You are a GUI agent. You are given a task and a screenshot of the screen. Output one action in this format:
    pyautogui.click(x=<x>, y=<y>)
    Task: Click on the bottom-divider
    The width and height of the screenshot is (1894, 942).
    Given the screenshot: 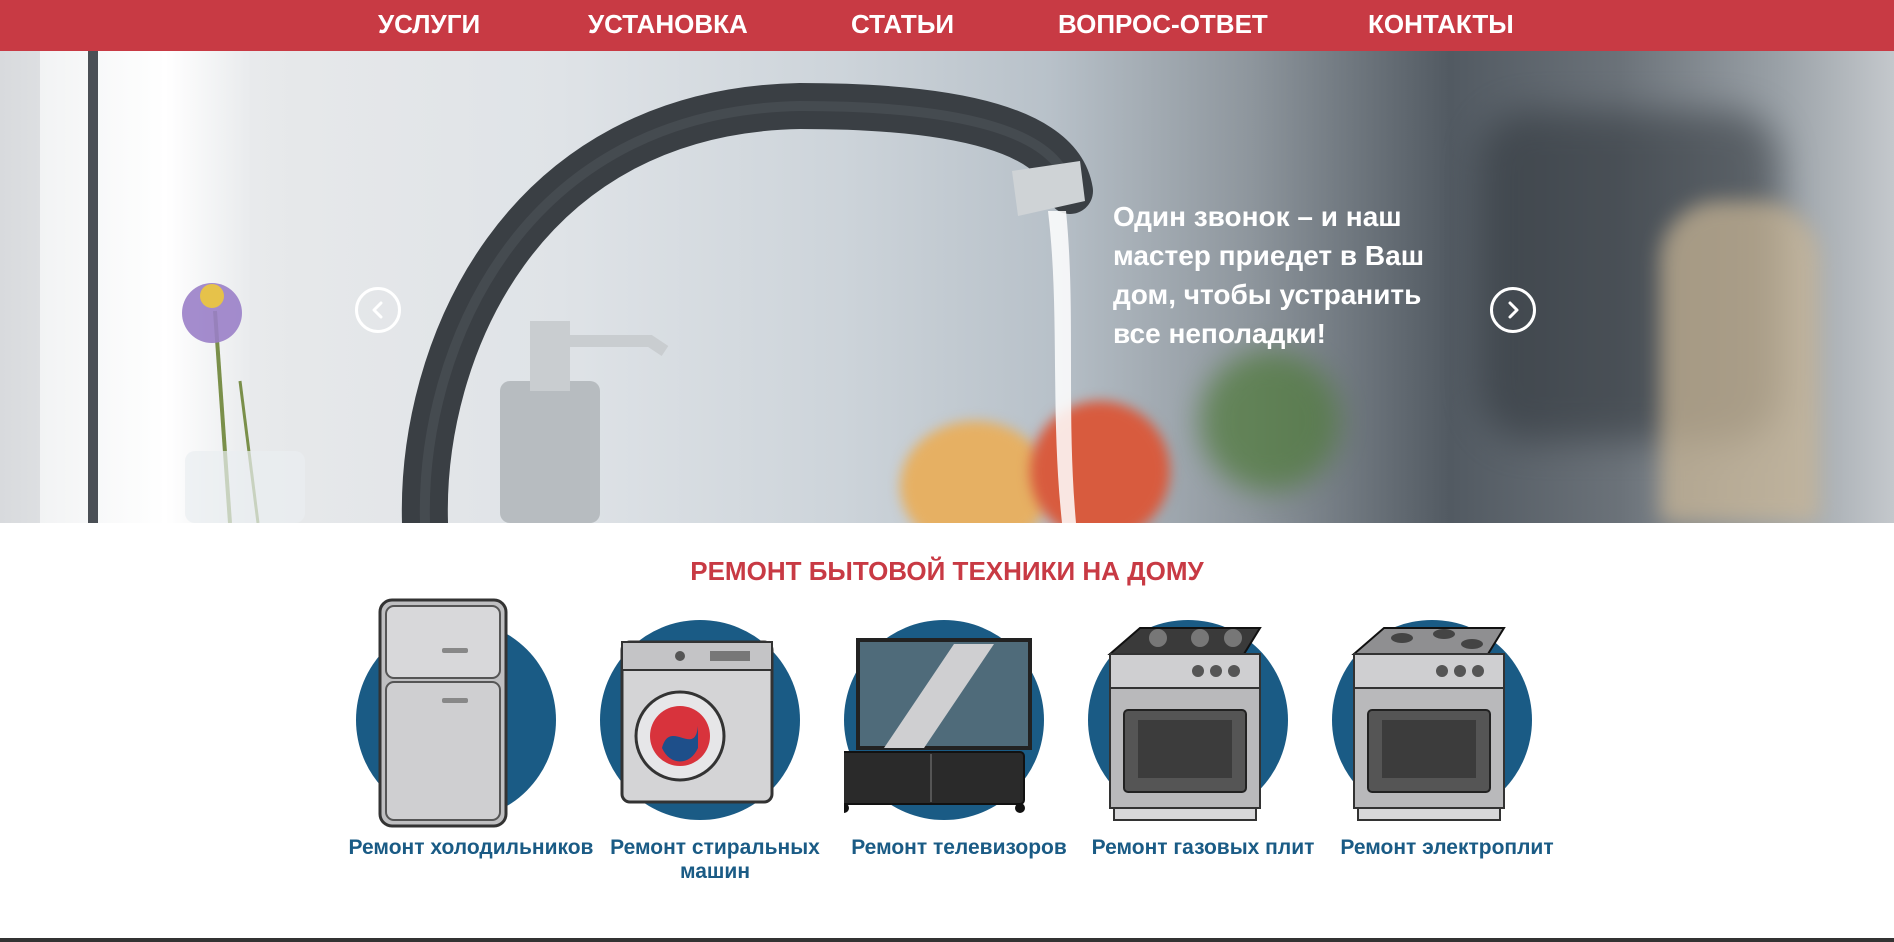 What is the action you would take?
    pyautogui.click(x=947, y=940)
    